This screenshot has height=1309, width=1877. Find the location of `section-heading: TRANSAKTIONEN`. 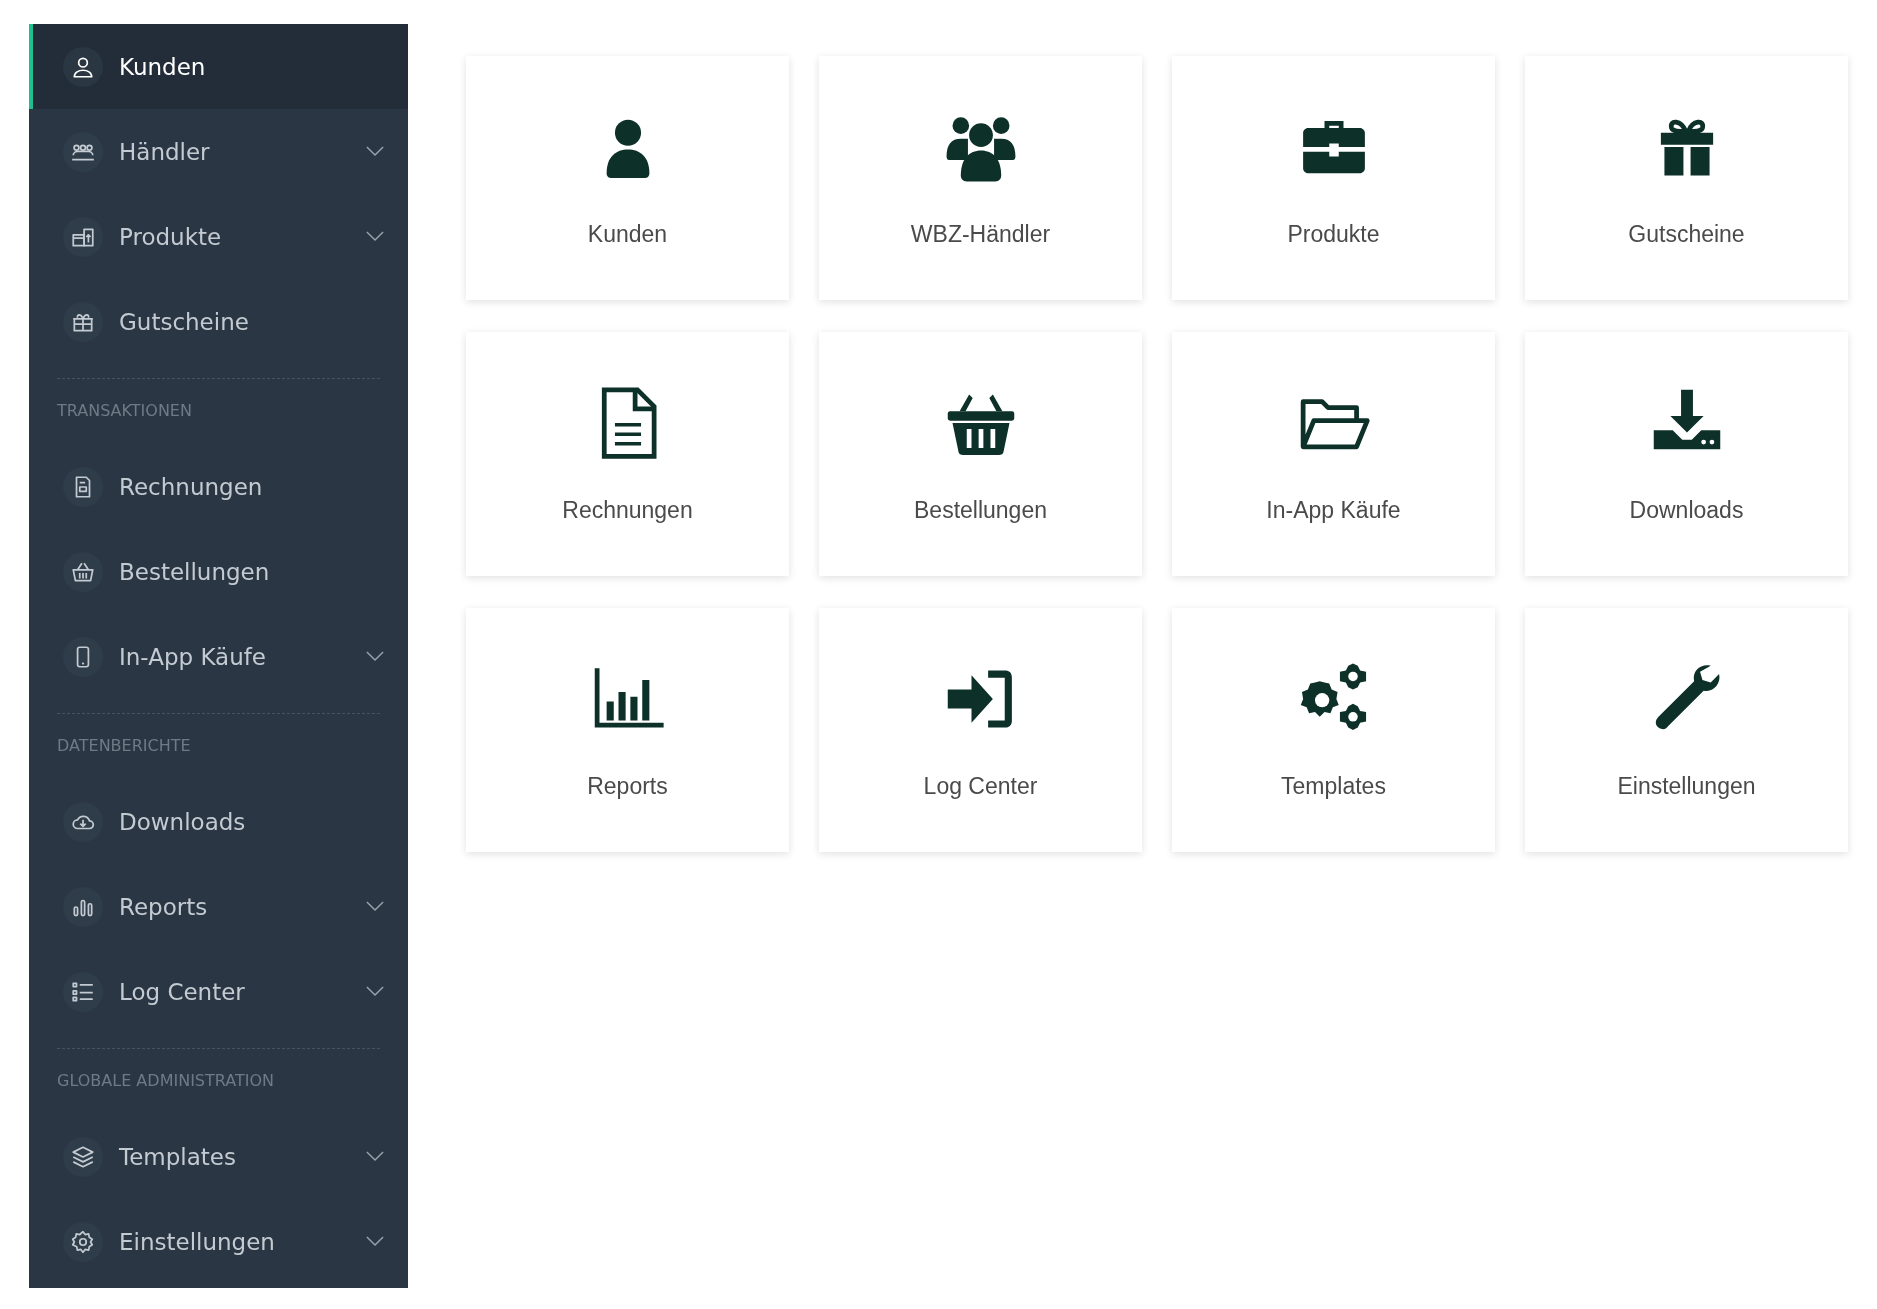

section-heading: TRANSAKTIONEN is located at coordinates (125, 410).